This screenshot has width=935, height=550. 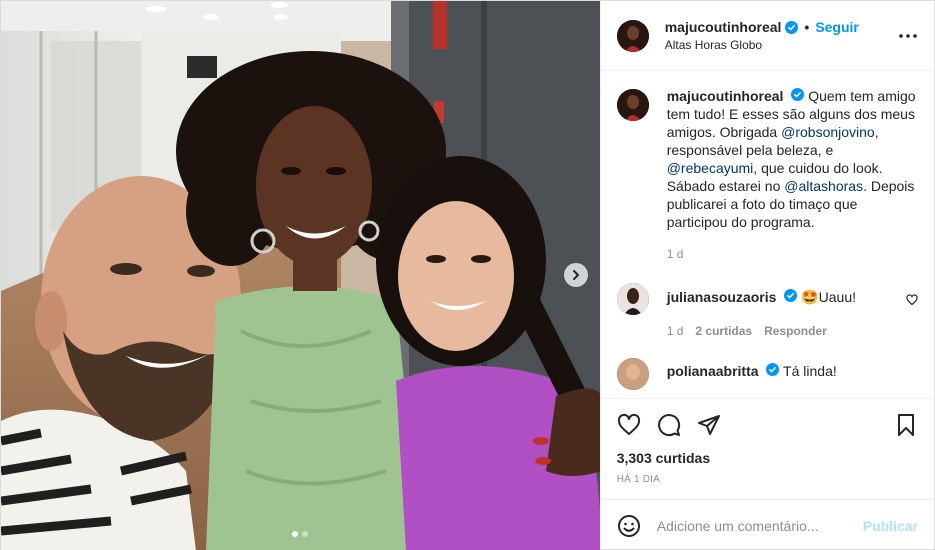 I want to click on comment-item: polianaabritta Tá linda!, so click(x=767, y=373).